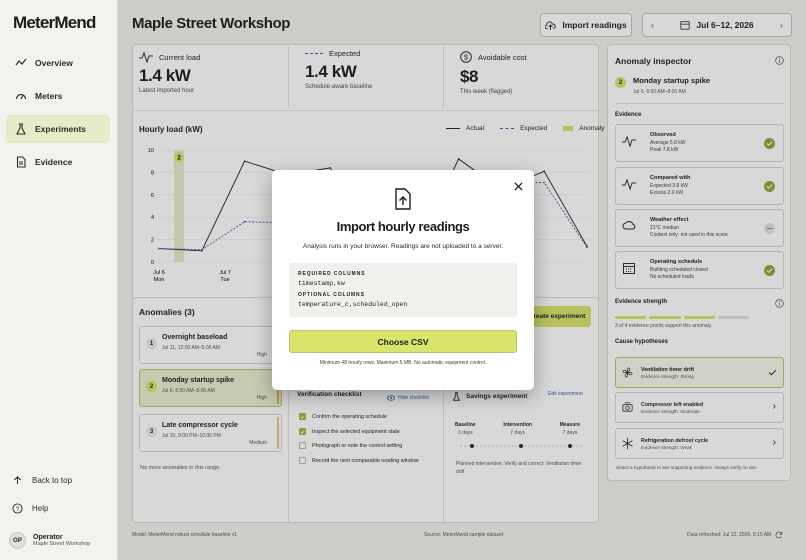 The height and width of the screenshot is (560, 806). I want to click on help-icon: ?, so click(17, 508).